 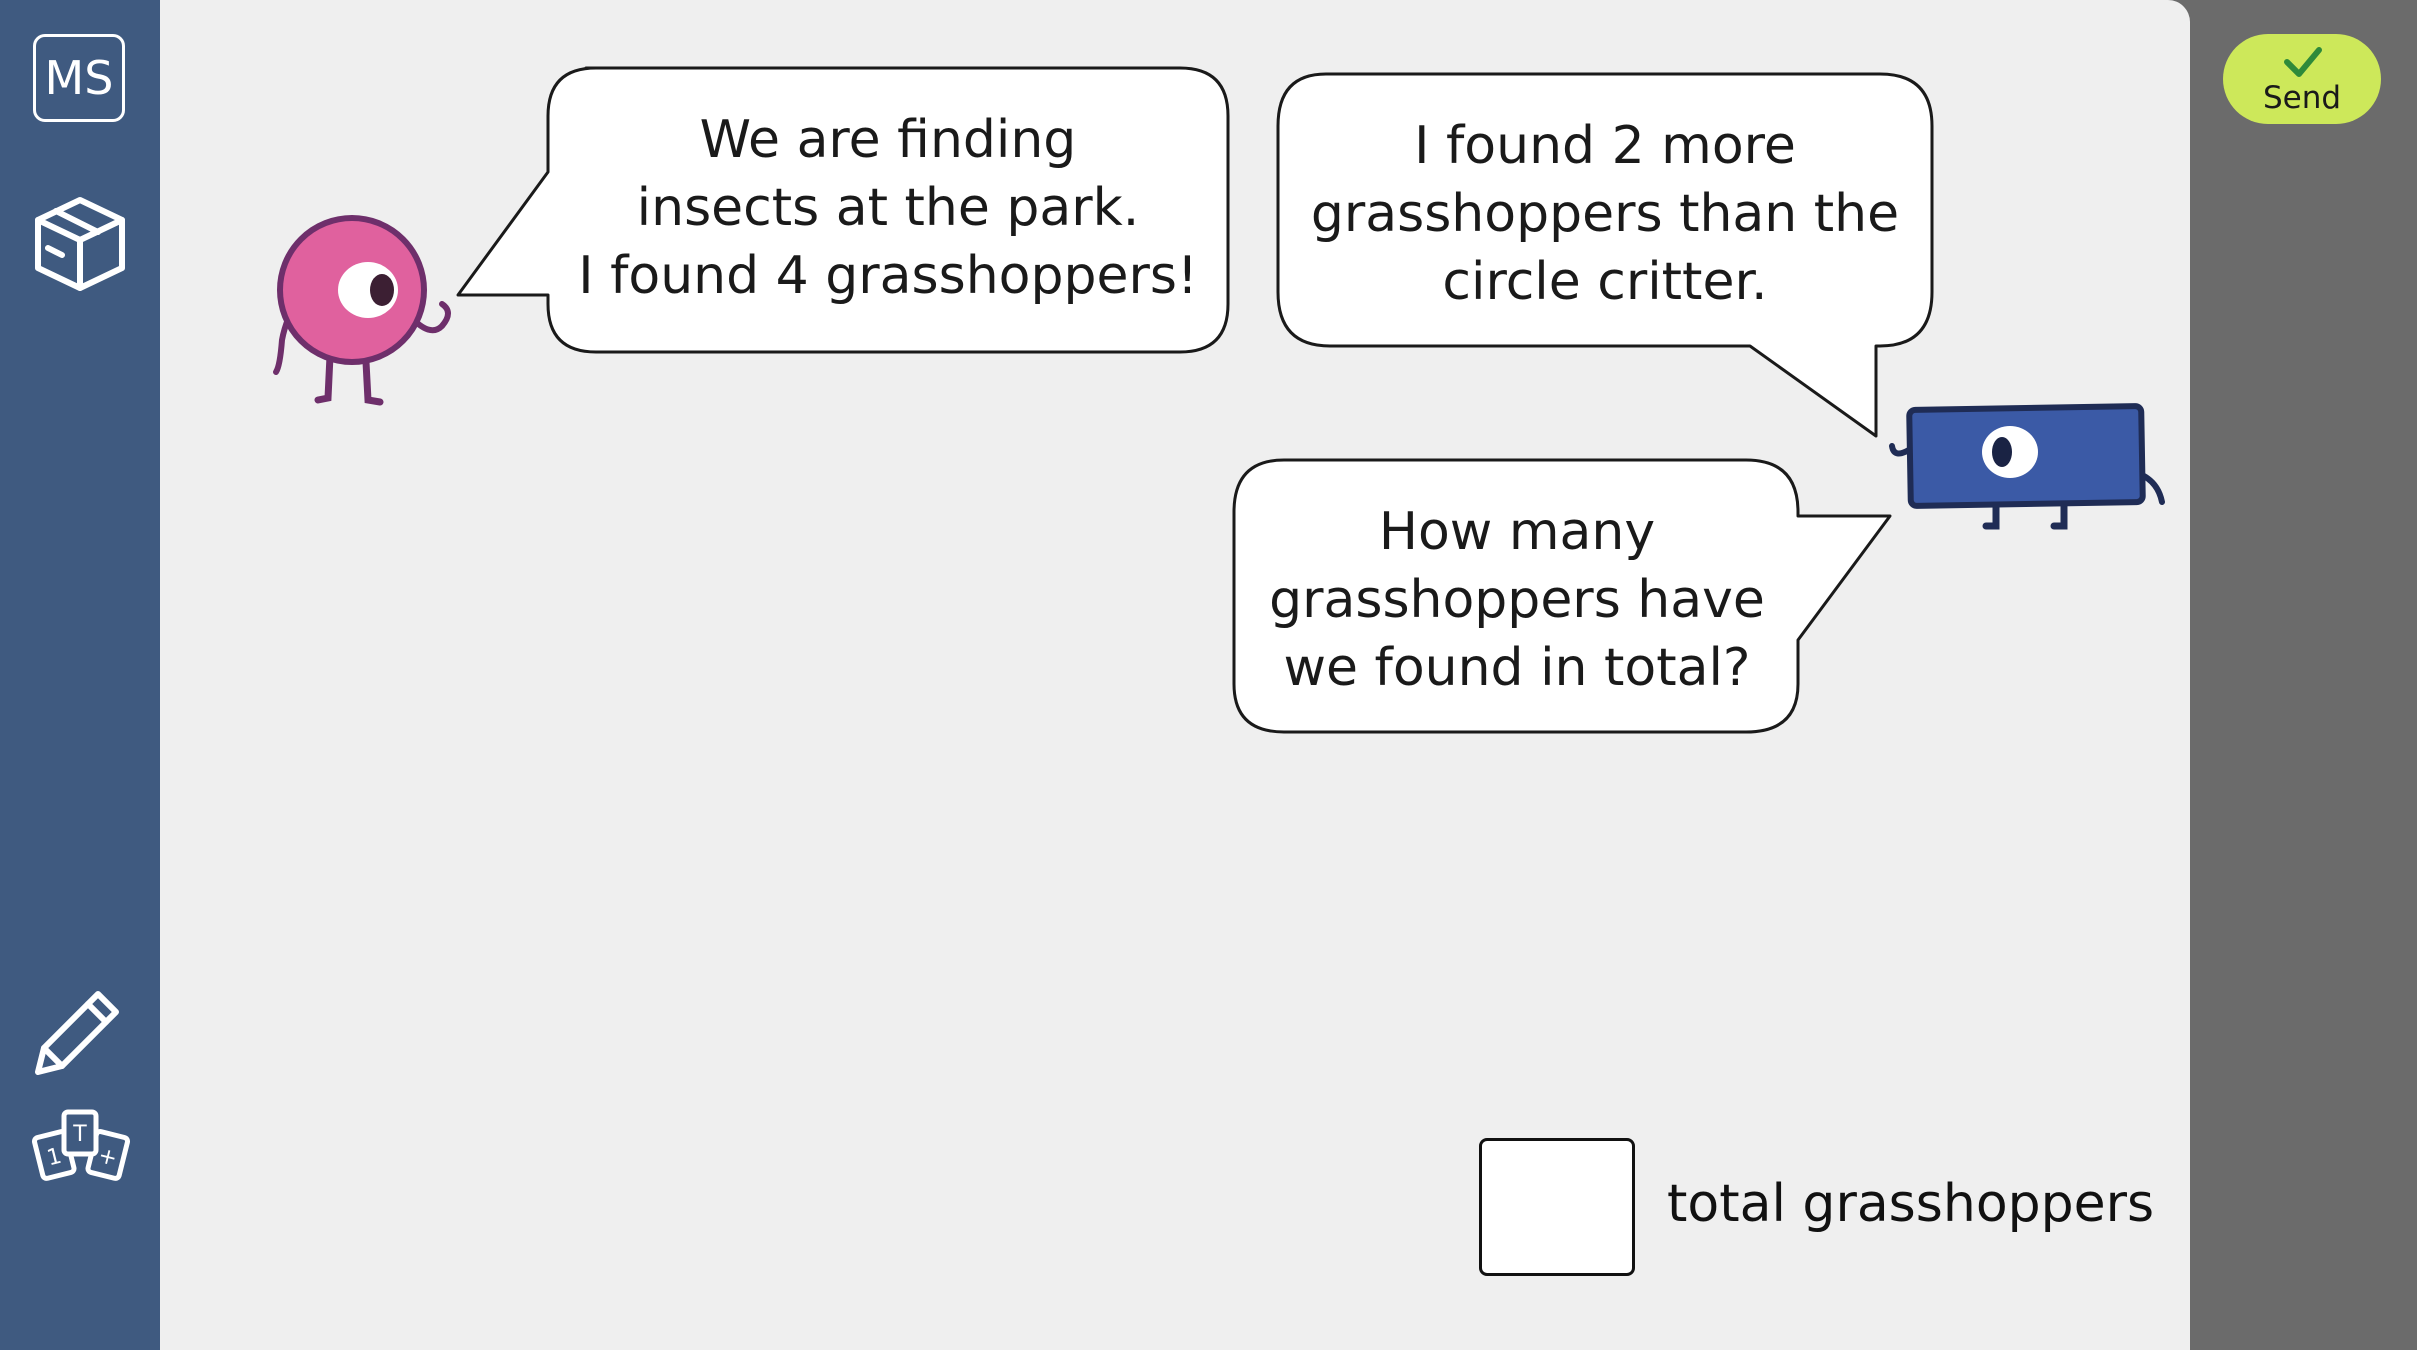 What do you see at coordinates (2302, 98) in the screenshot?
I see `send-label: Send` at bounding box center [2302, 98].